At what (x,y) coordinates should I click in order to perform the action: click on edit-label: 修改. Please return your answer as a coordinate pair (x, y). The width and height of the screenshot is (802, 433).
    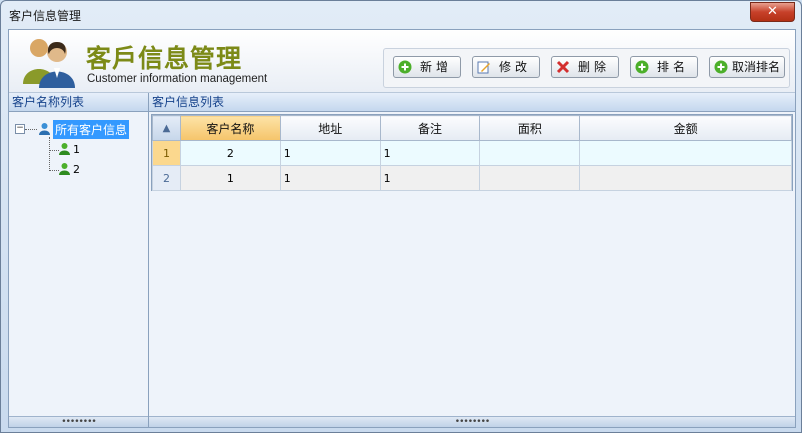
    Looking at the image, I should click on (514, 67).